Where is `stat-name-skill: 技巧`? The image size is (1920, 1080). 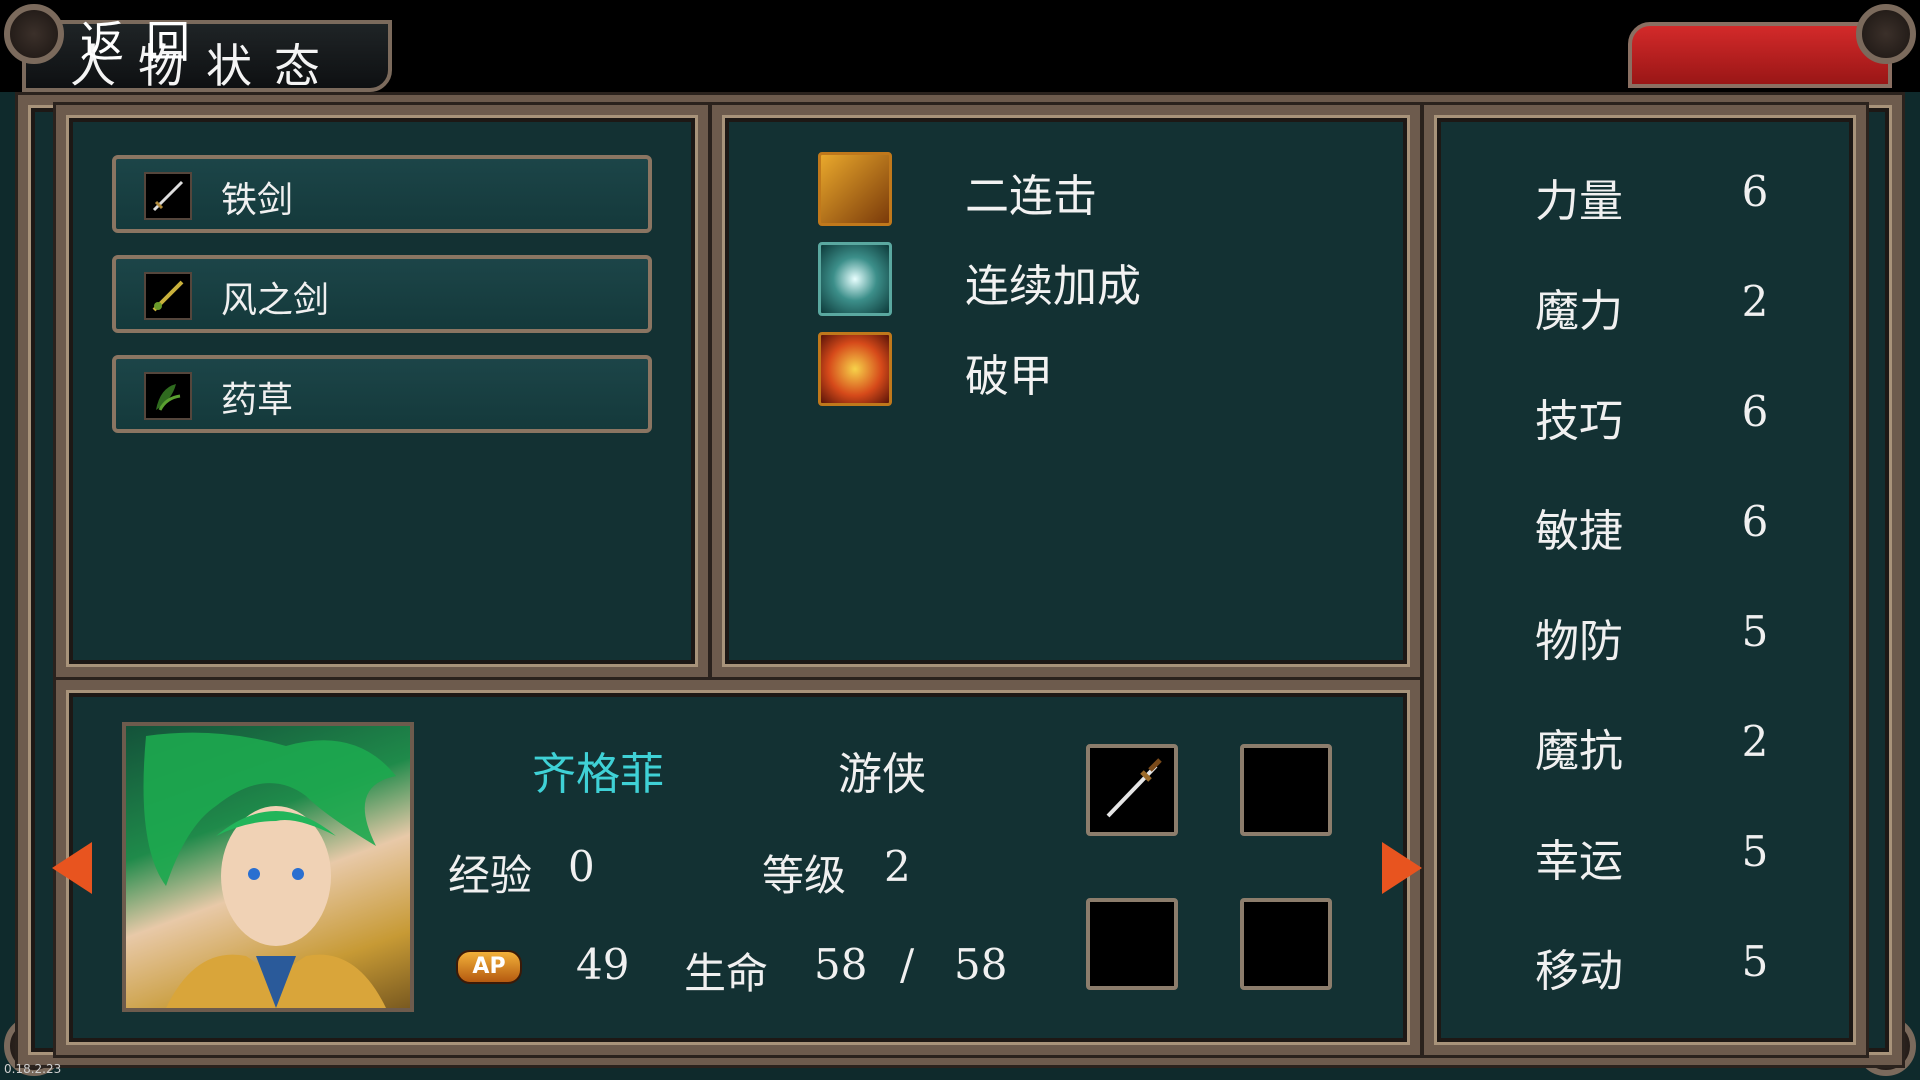
stat-name-skill: 技巧 is located at coordinates (1579, 421).